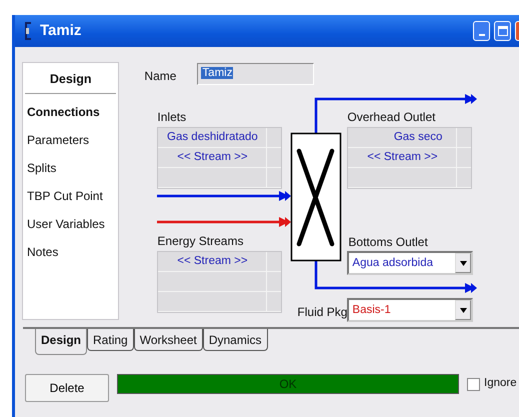 The width and height of the screenshot is (519, 417). What do you see at coordinates (70, 252) in the screenshot?
I see `nav-item: Notes` at bounding box center [70, 252].